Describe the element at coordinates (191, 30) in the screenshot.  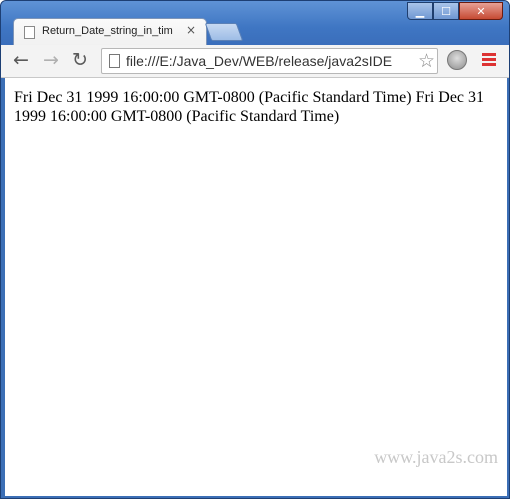
I see `tab-close-button: ×` at that location.